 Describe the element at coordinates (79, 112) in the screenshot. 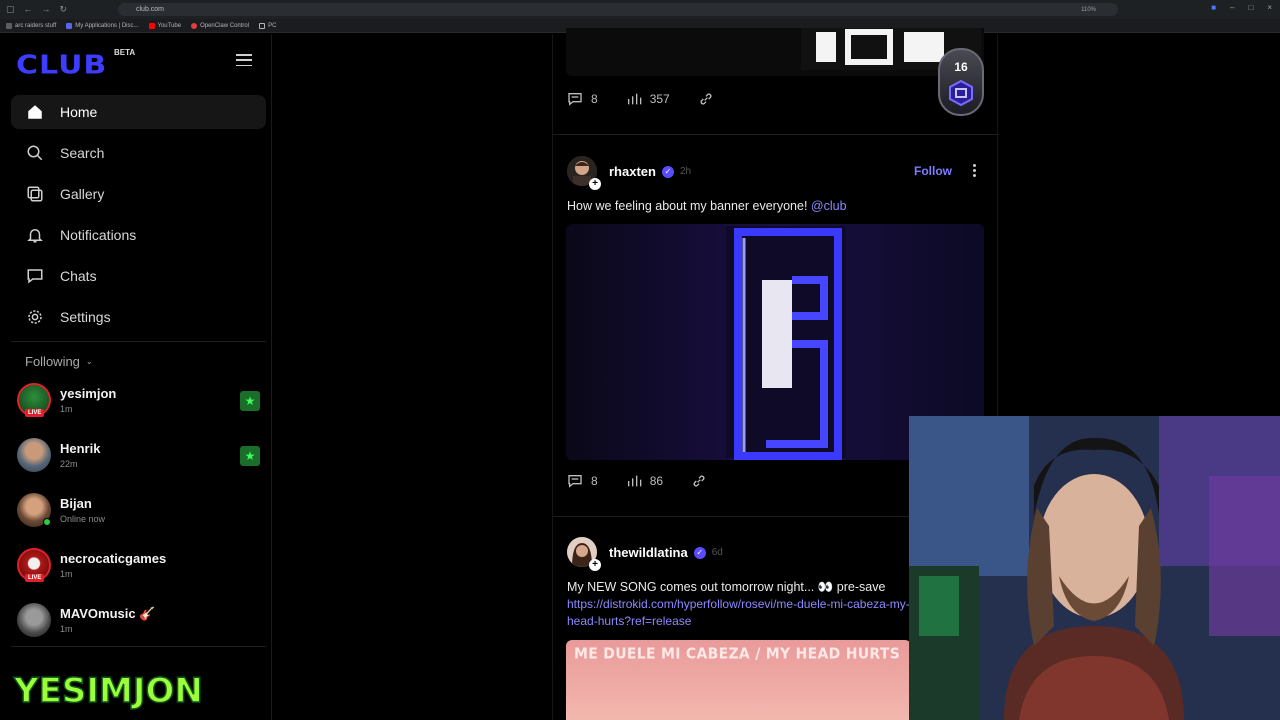

I see `nav-label: Home` at that location.